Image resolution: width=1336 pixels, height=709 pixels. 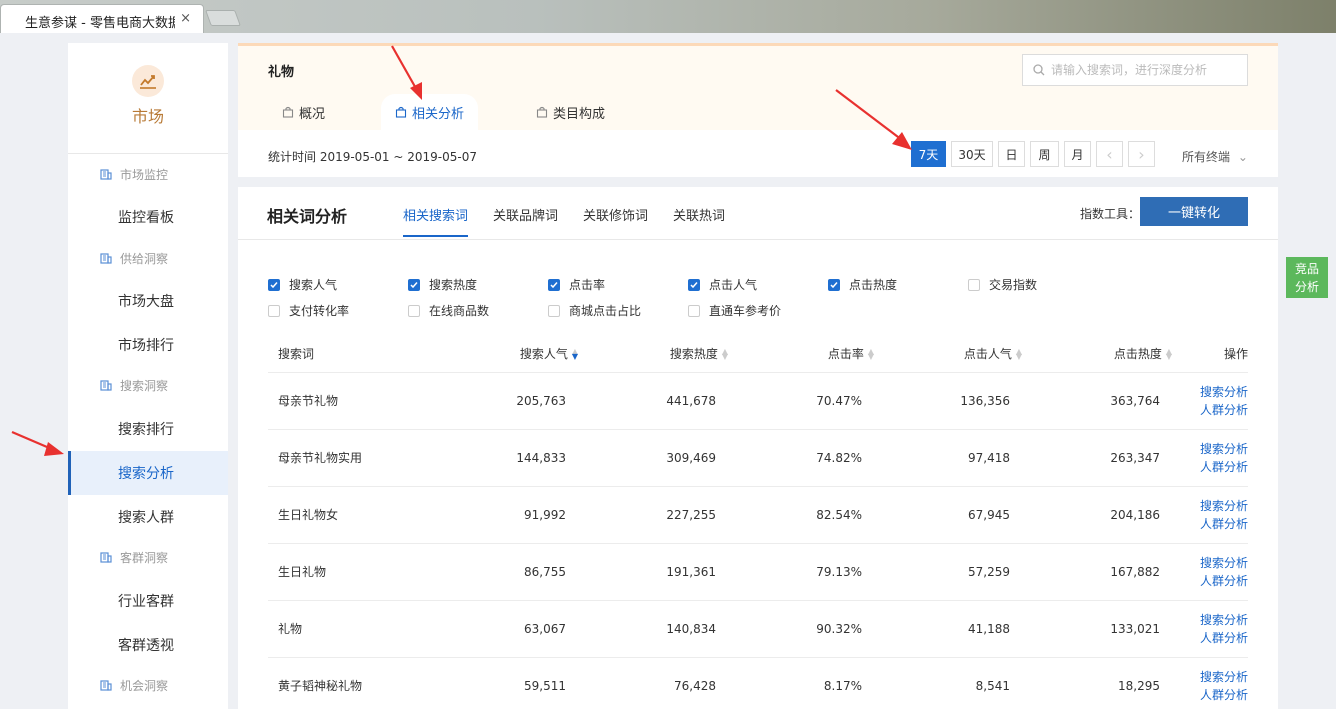 I want to click on float-line-2: 分析, so click(x=1306, y=287).